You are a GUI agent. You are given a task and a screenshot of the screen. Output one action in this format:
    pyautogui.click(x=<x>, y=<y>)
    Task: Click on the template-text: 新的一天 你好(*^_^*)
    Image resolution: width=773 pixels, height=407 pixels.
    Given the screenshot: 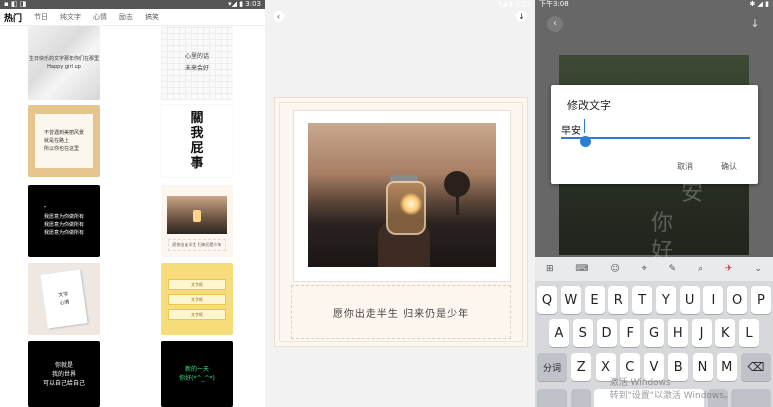 What is the action you would take?
    pyautogui.click(x=197, y=374)
    